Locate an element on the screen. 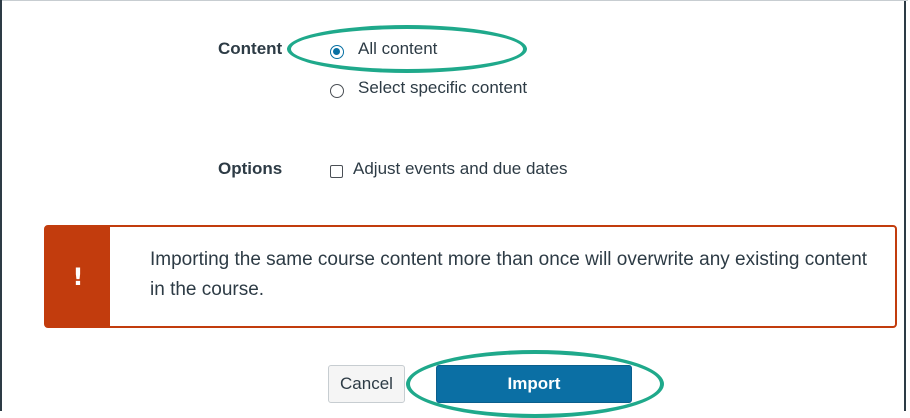  options-label: Options is located at coordinates (250, 168).